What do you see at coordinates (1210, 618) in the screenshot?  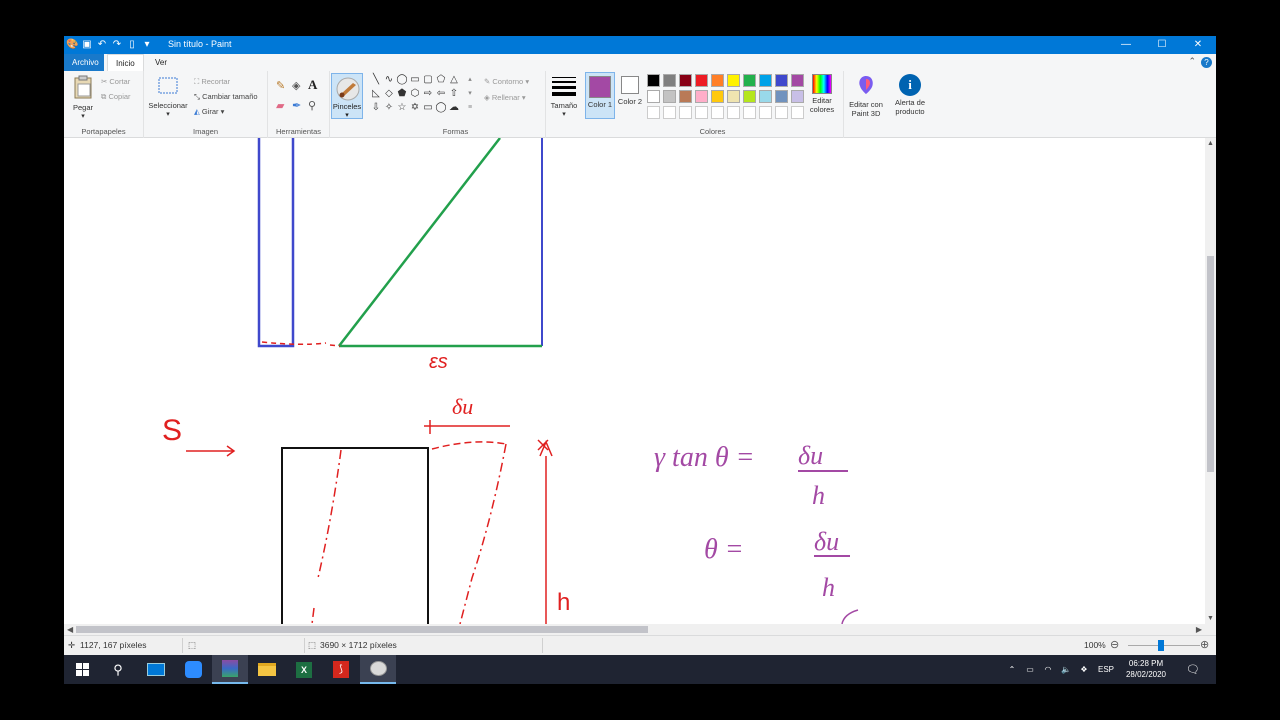 I see `scroll-down-icon: ▼` at bounding box center [1210, 618].